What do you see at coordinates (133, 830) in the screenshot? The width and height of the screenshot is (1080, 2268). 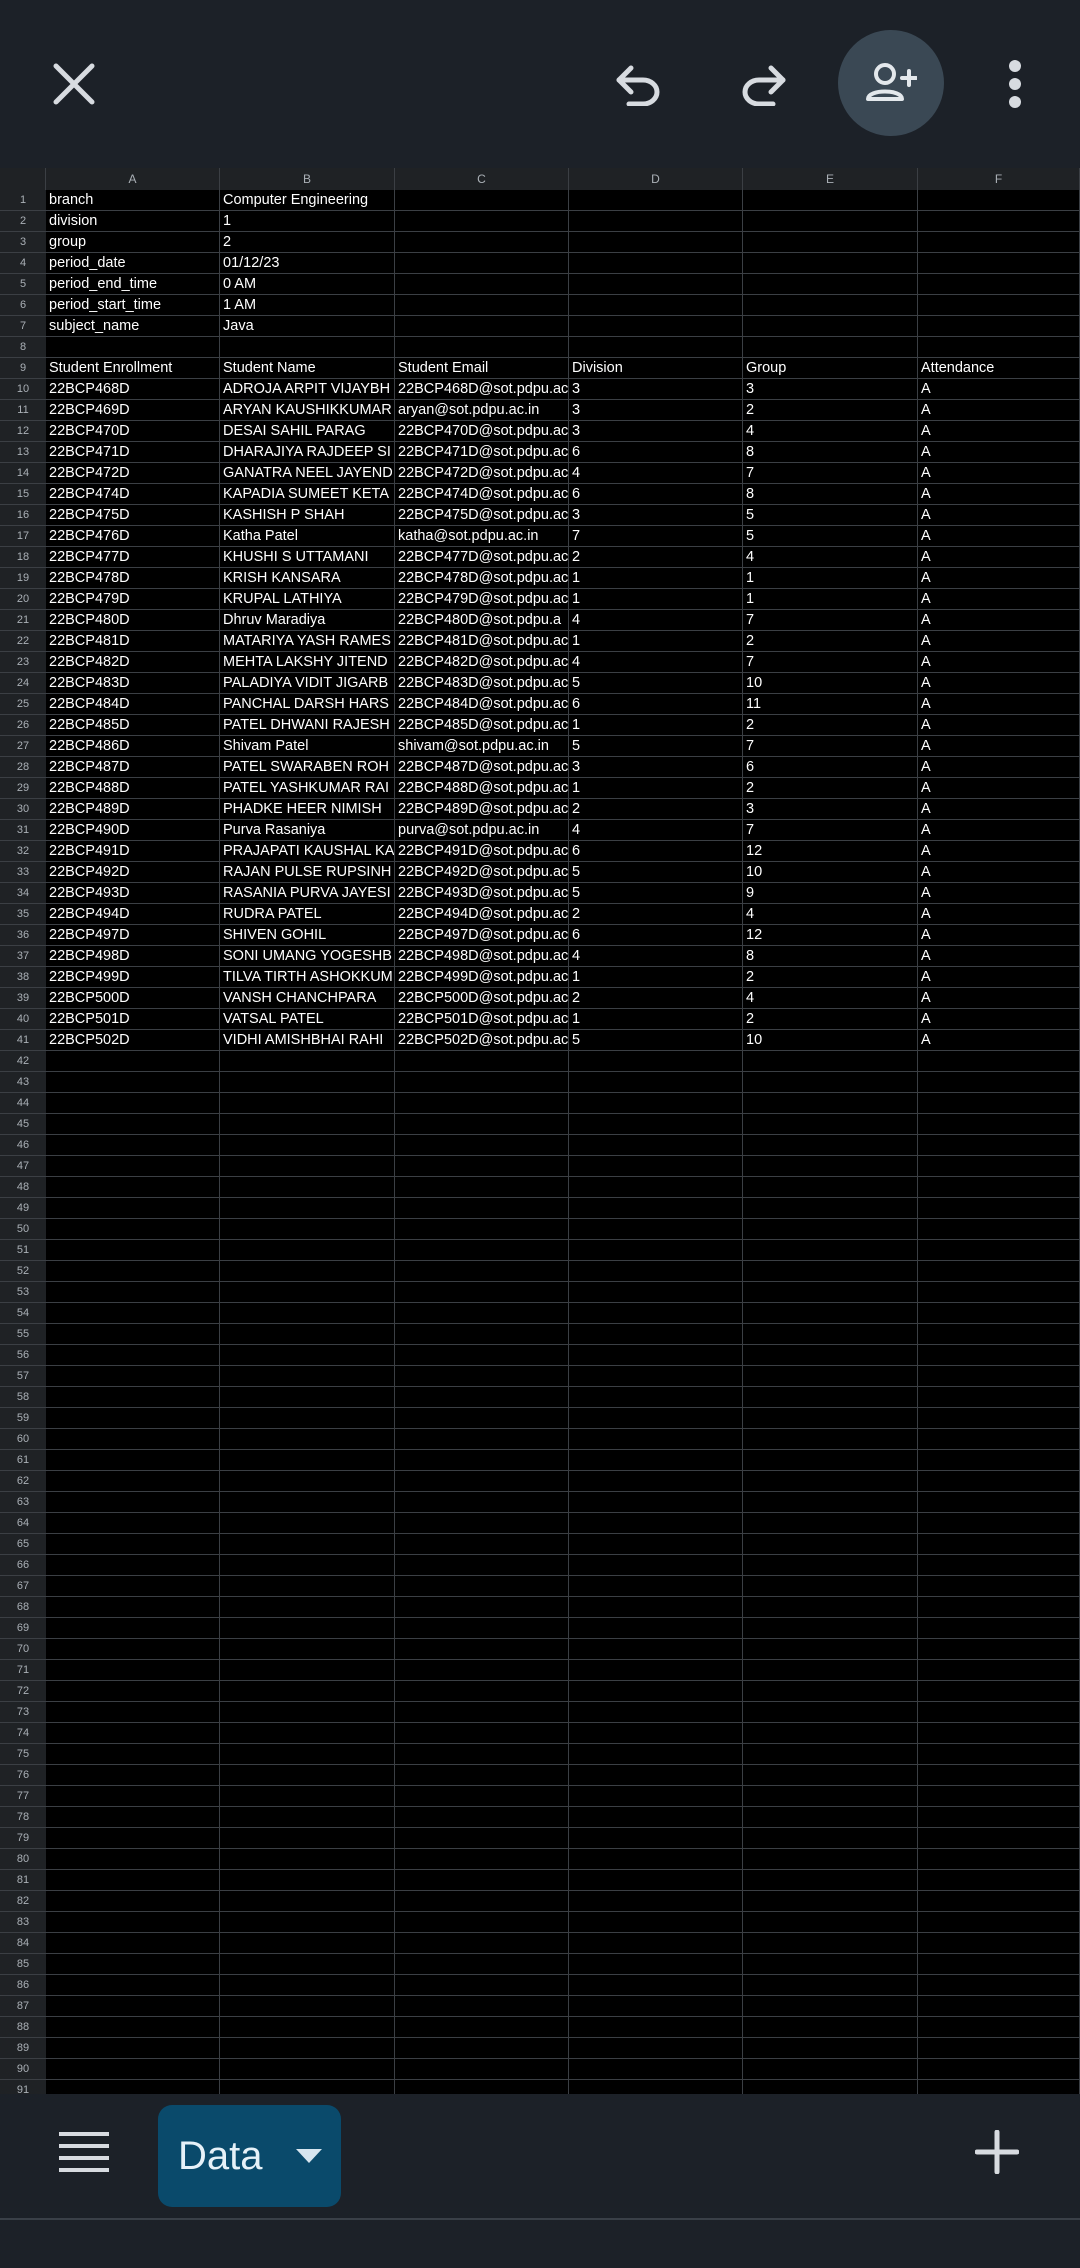 I see `cell-a: 22BCP490D` at bounding box center [133, 830].